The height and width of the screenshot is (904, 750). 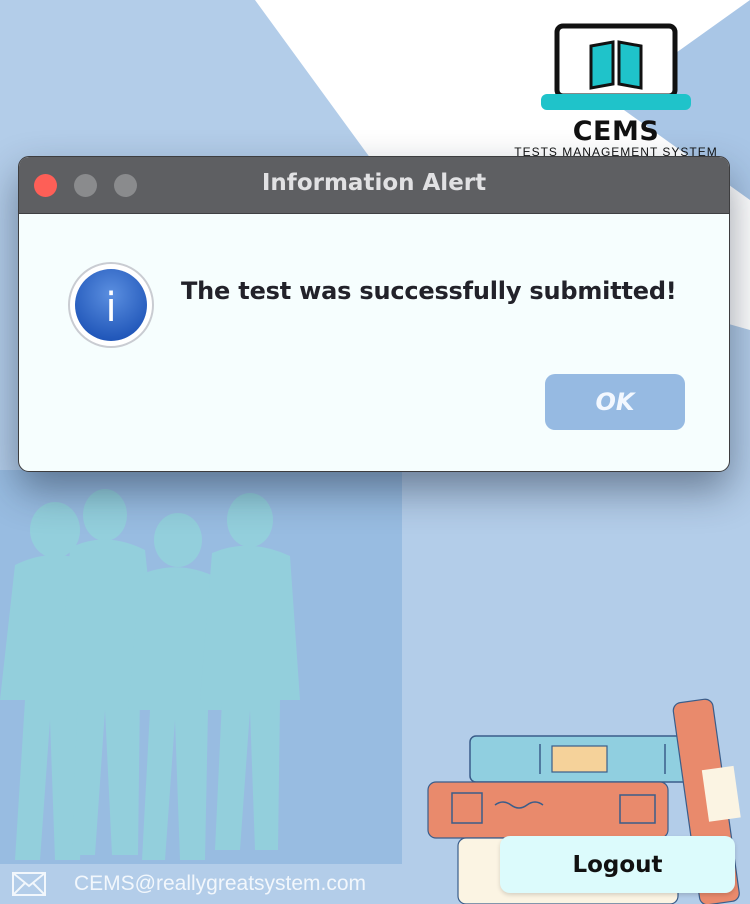 I want to click on footer-email: CEMS@reallygreatsystem.com, so click(x=200, y=884).